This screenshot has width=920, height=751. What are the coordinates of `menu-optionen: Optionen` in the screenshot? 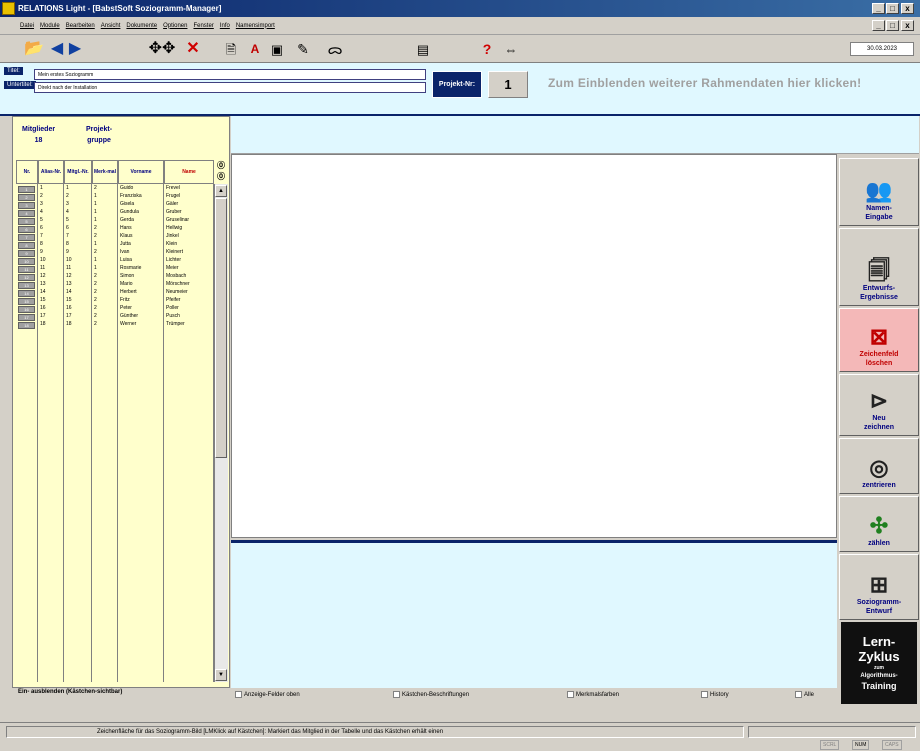 It's located at (175, 26).